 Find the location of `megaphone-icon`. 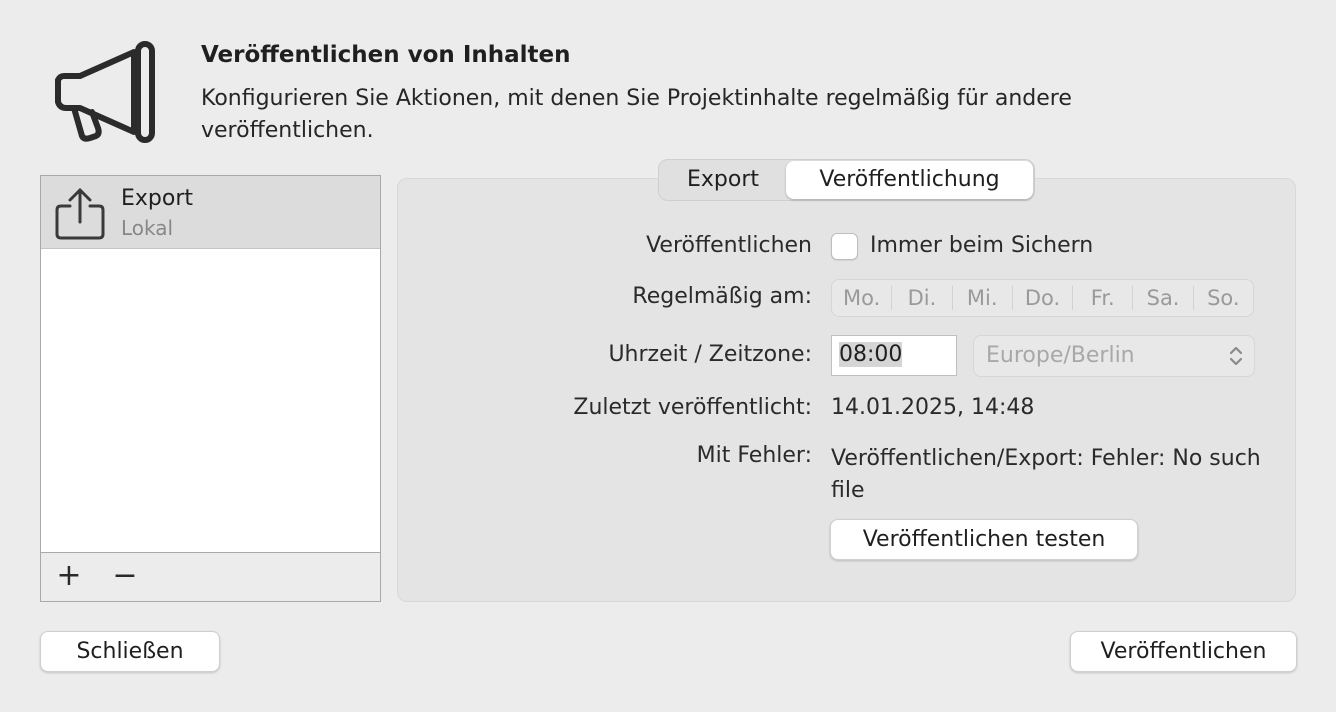

megaphone-icon is located at coordinates (105, 92).